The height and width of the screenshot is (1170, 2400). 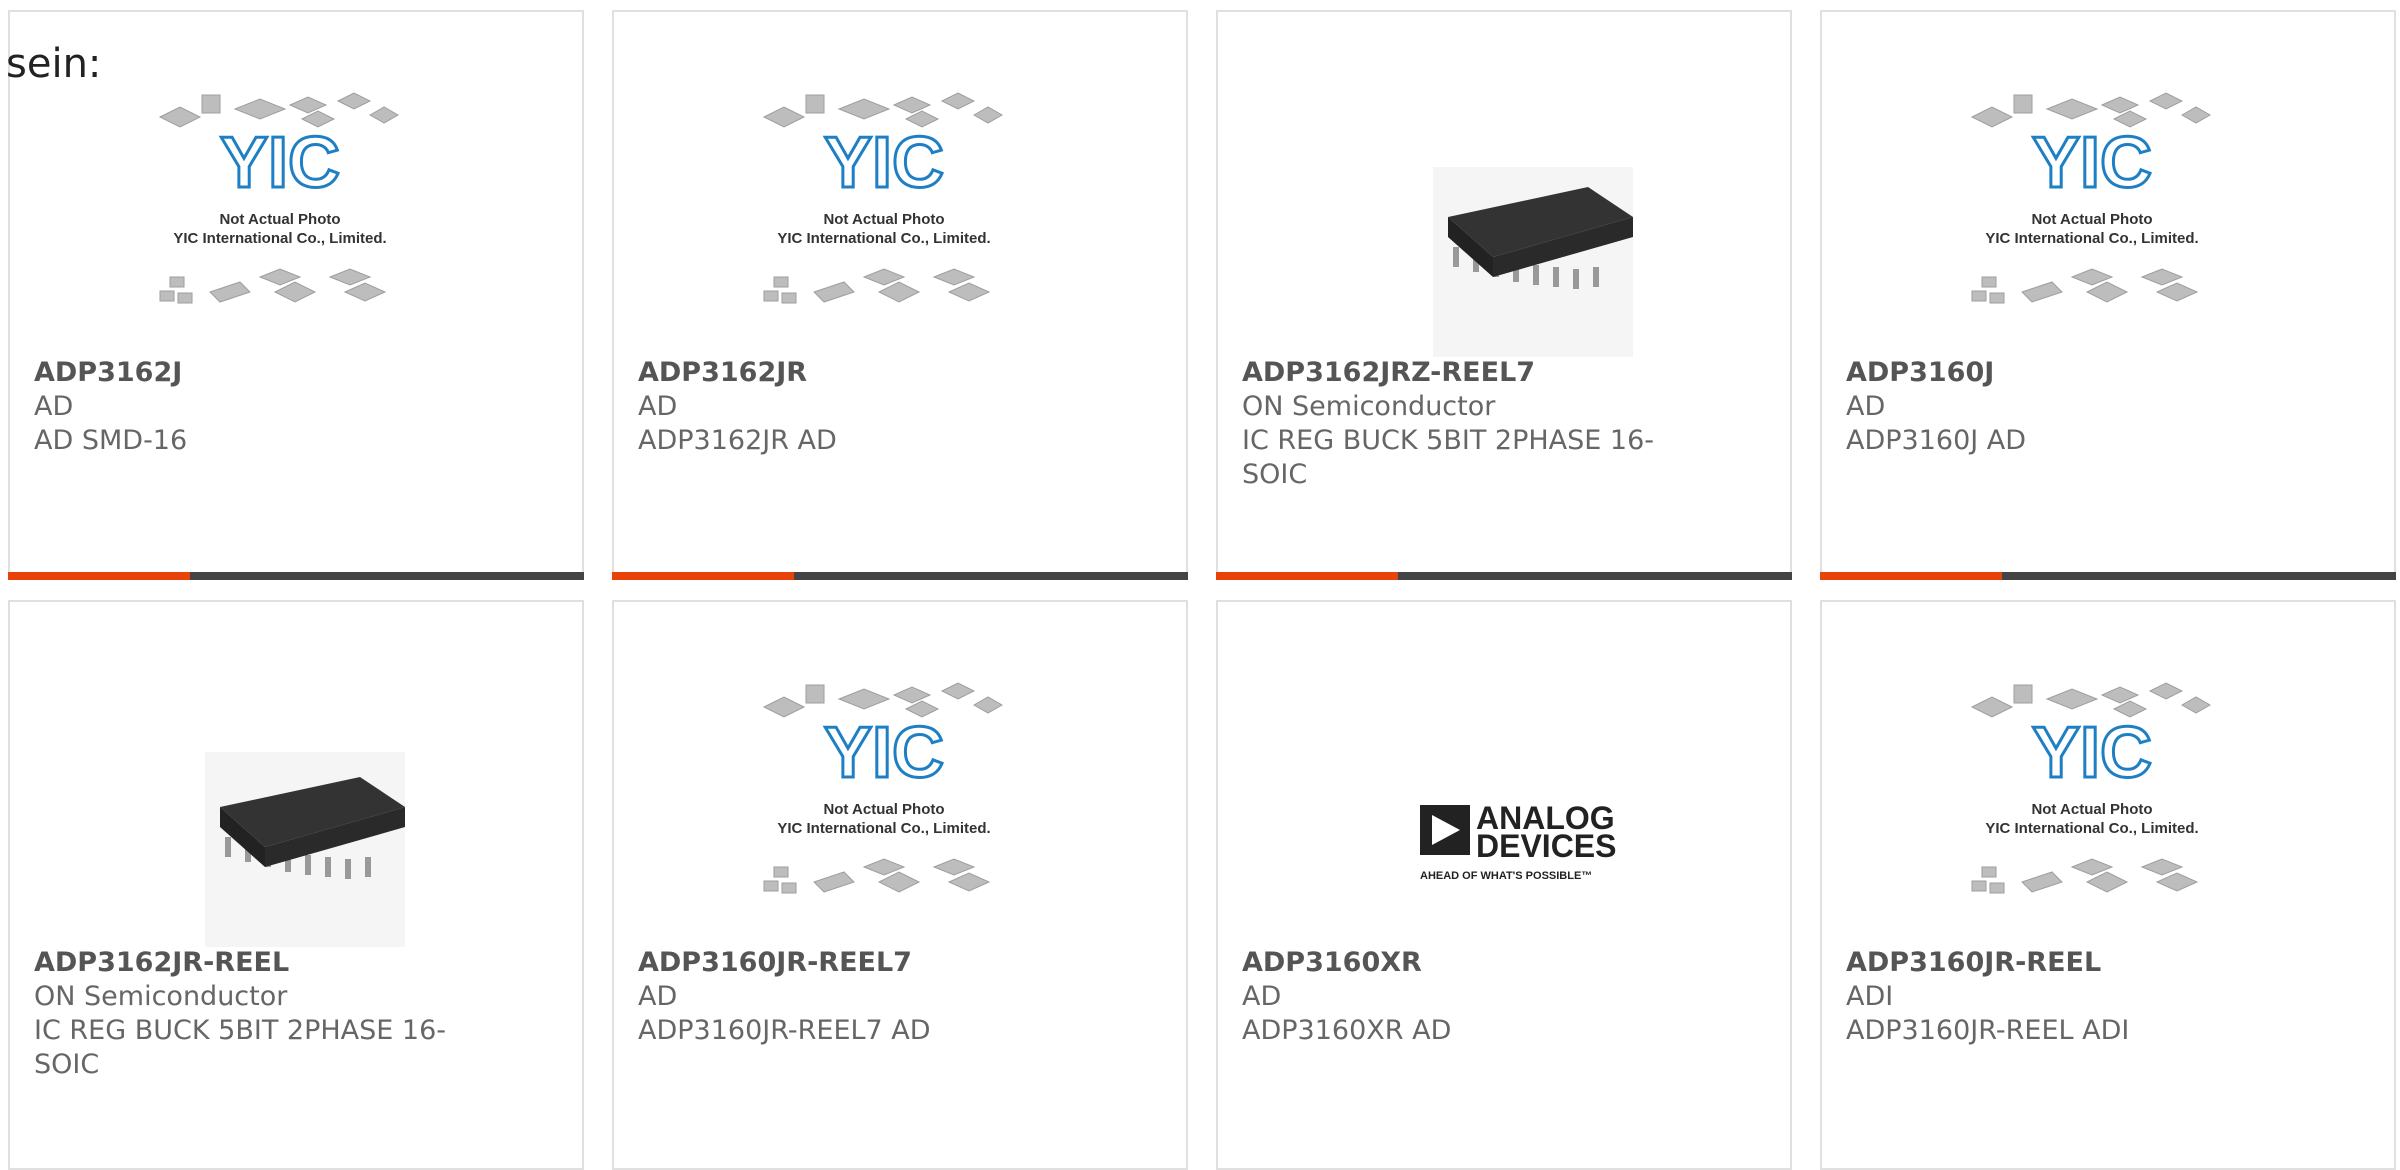 What do you see at coordinates (784, 1030) in the screenshot?
I see `description: ADP3160JR-REEL7 AD` at bounding box center [784, 1030].